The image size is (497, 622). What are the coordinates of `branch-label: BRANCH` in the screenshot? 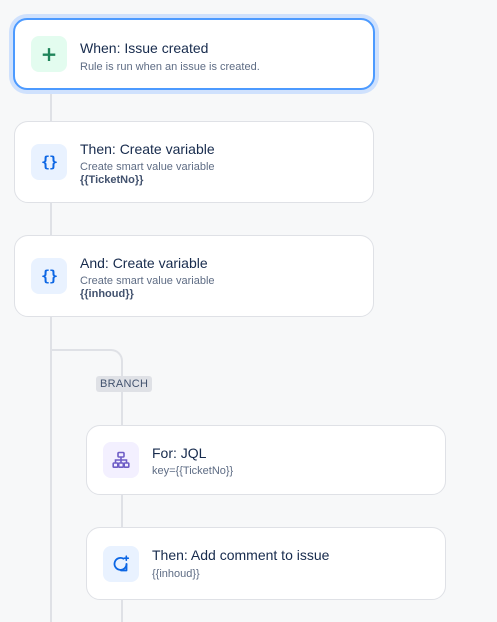 It's located at (124, 384).